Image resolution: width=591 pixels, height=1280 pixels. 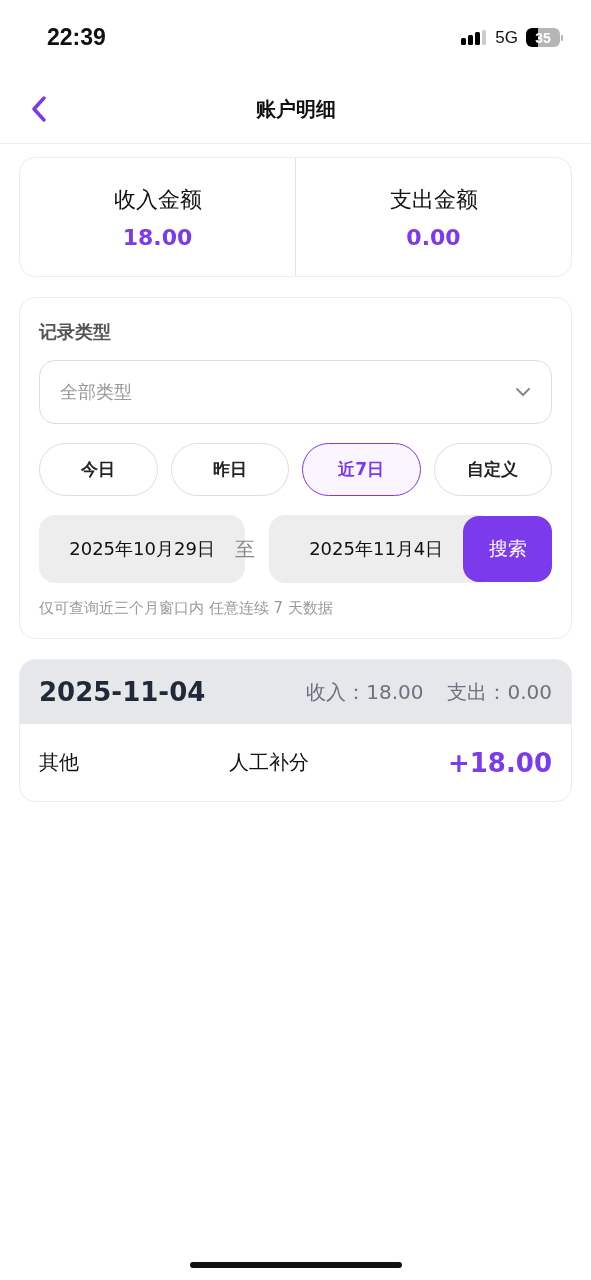 What do you see at coordinates (186, 608) in the screenshot?
I see `hint-text: 仅可查询近三个月窗口内 任意连续 7 天数据` at bounding box center [186, 608].